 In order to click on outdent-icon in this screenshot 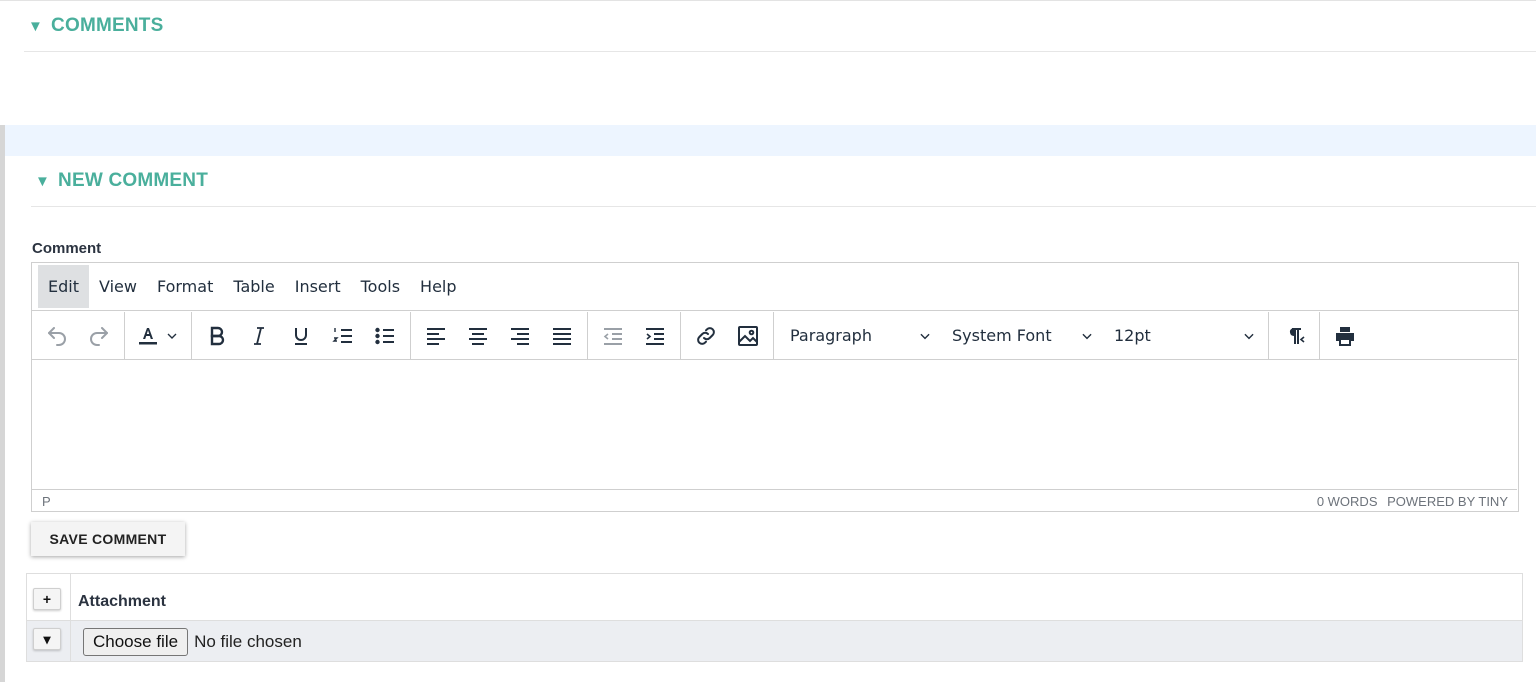, I will do `click(612, 336)`.